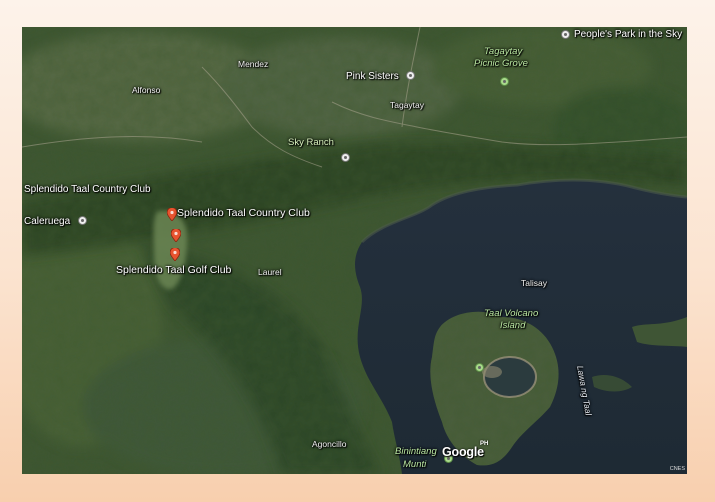 The height and width of the screenshot is (502, 715). What do you see at coordinates (414, 465) in the screenshot?
I see `label-binintiang-line2: Munti` at bounding box center [414, 465].